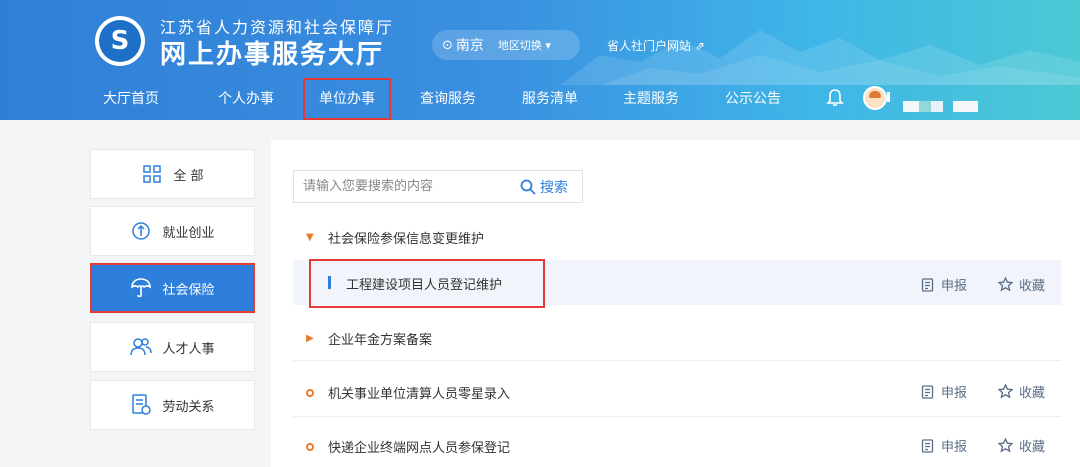 The image size is (1080, 467). I want to click on category-toggle: ▶ 企业年金方案备案, so click(369, 338).